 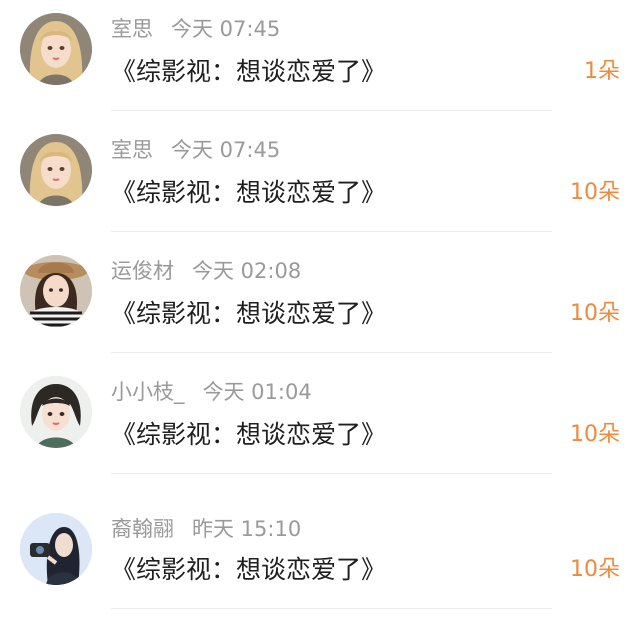 What do you see at coordinates (56, 291) in the screenshot?
I see `avatar-girl-hat-icon` at bounding box center [56, 291].